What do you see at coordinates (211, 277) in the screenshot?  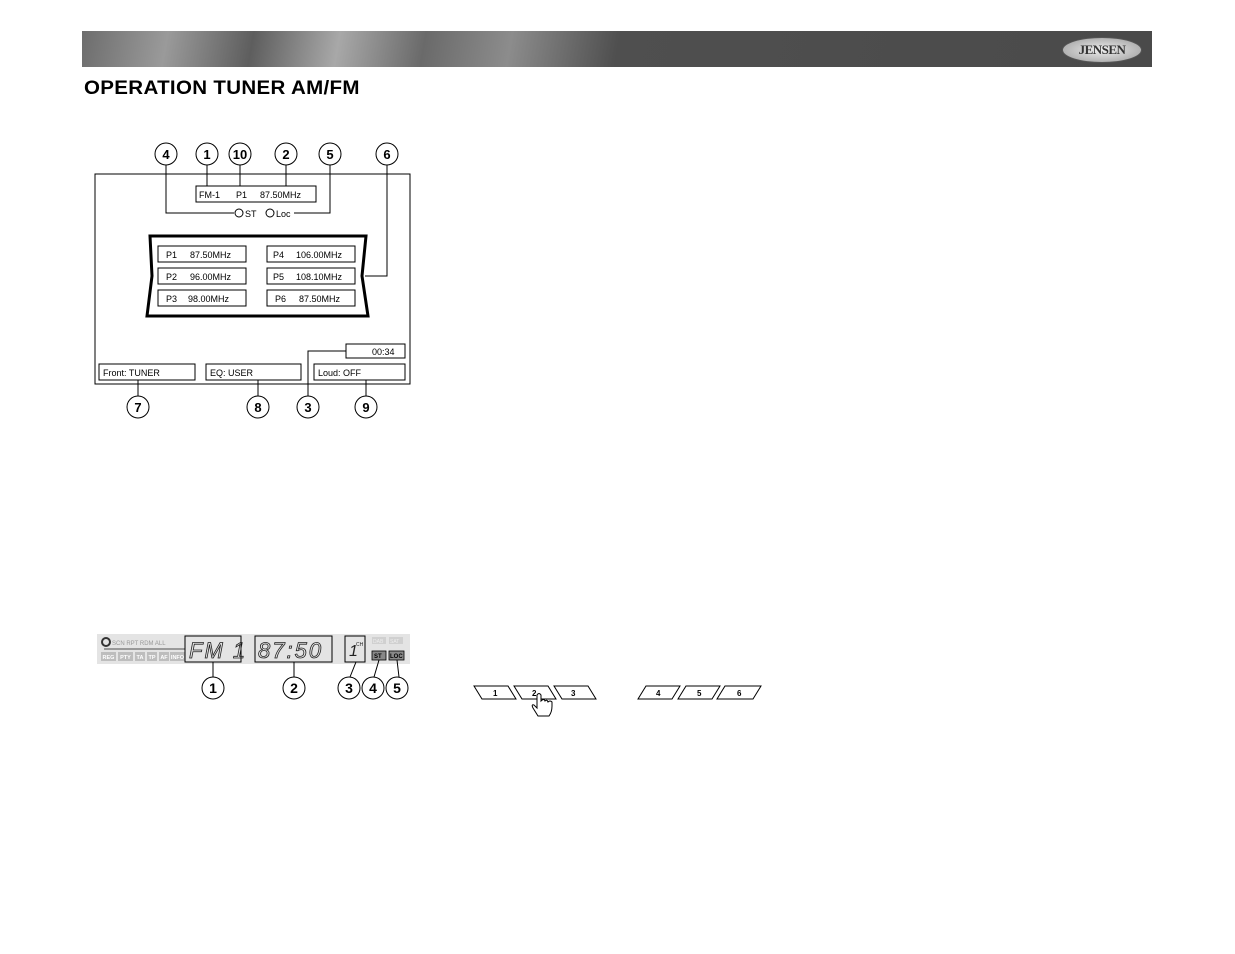 I see `svg-text: 96.00MHz` at bounding box center [211, 277].